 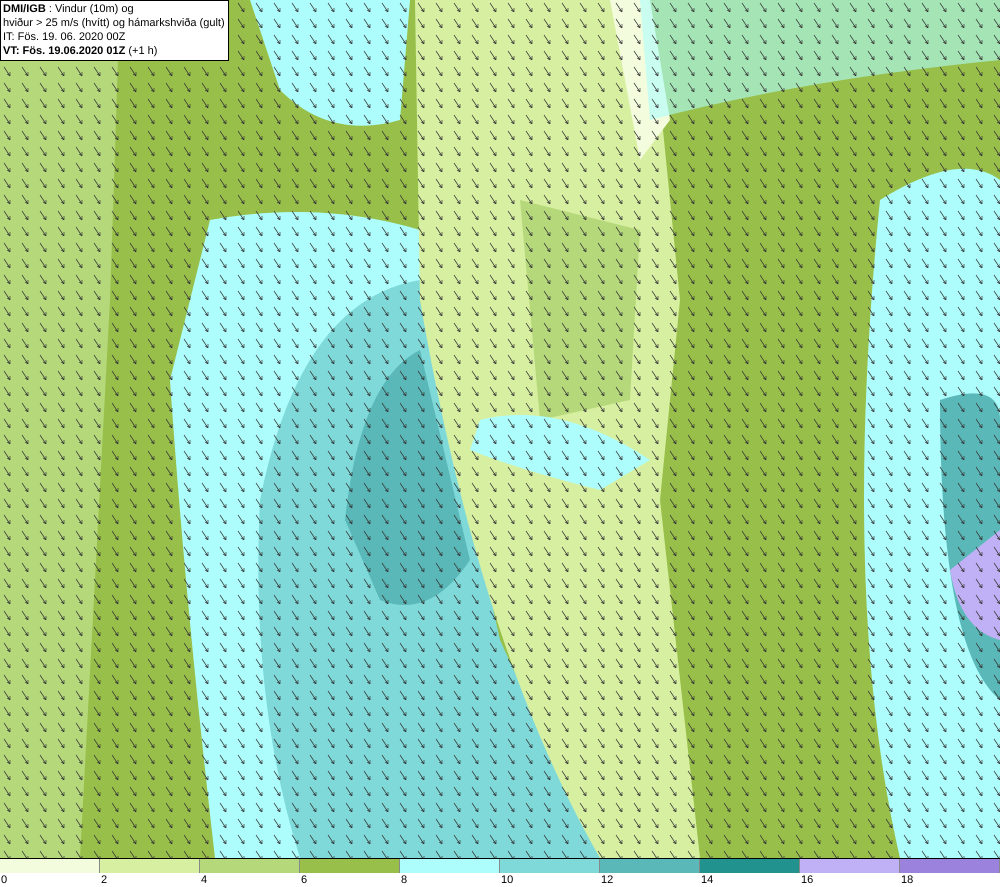 What do you see at coordinates (607, 880) in the screenshot?
I see `legend-label: 12` at bounding box center [607, 880].